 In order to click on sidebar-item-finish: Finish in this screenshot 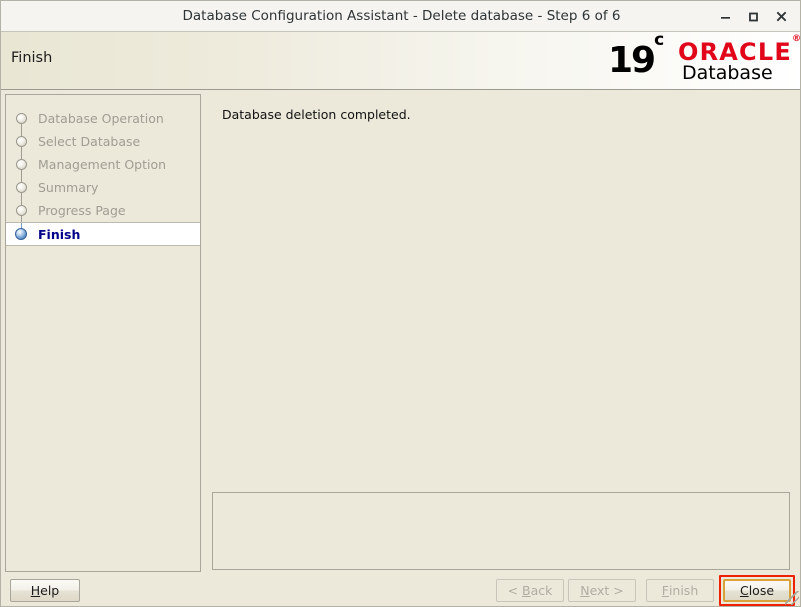, I will do `click(103, 234)`.